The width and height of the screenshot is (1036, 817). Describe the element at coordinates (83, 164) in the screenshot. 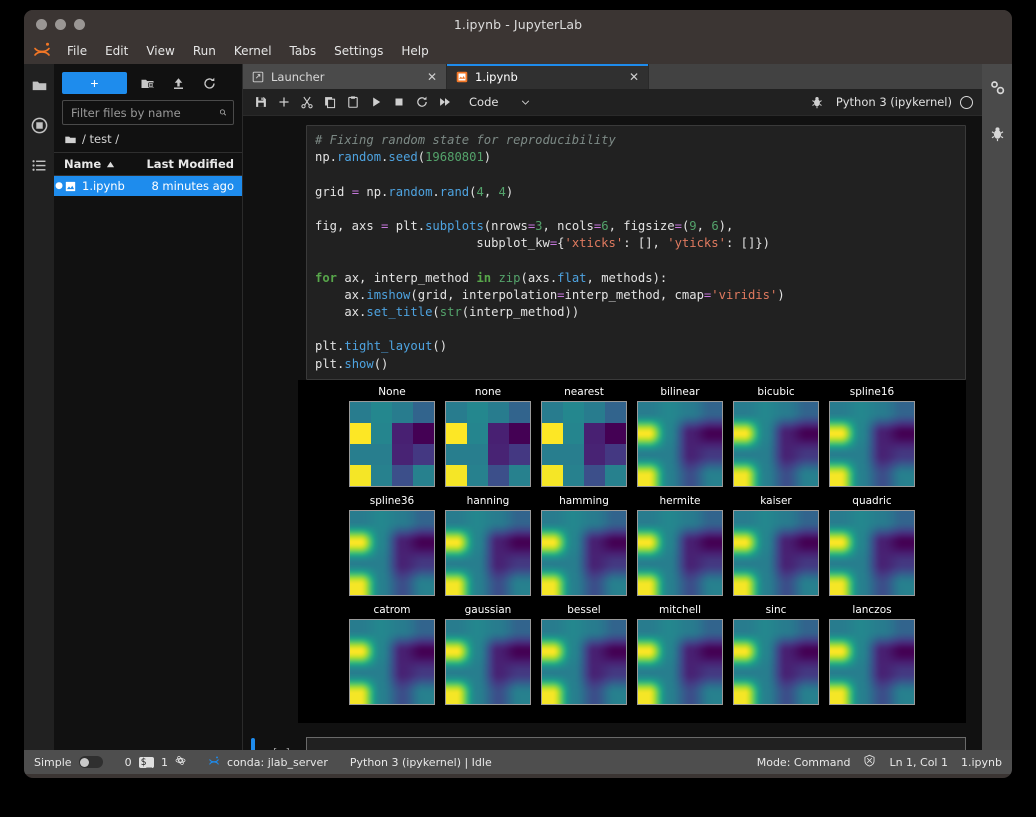

I see `column-label-name: Name` at that location.